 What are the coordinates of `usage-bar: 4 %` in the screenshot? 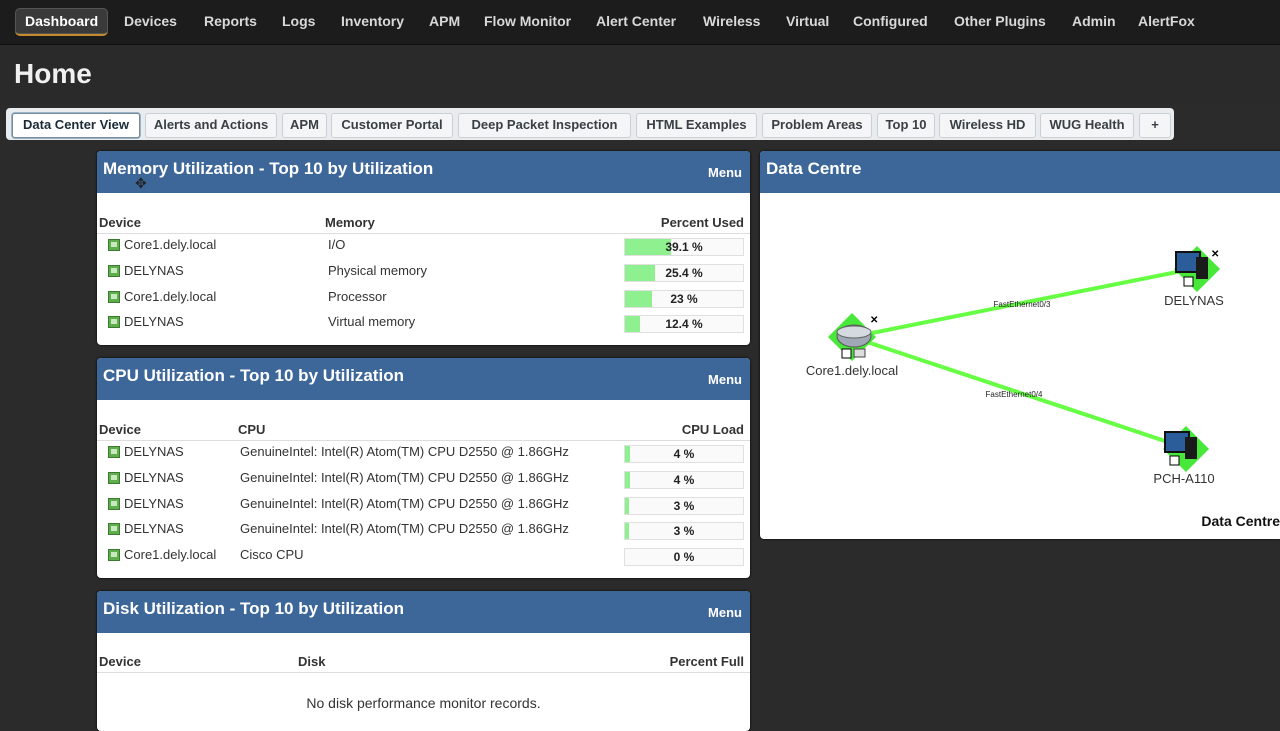 It's located at (684, 454).